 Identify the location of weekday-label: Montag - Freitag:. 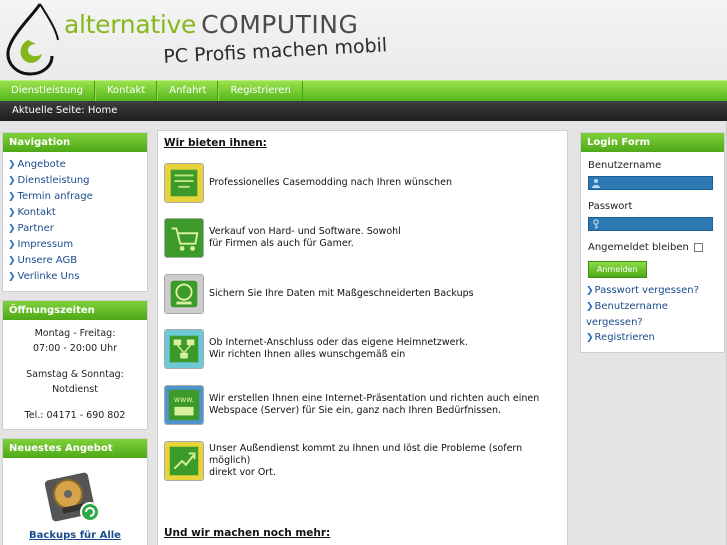
(75, 333).